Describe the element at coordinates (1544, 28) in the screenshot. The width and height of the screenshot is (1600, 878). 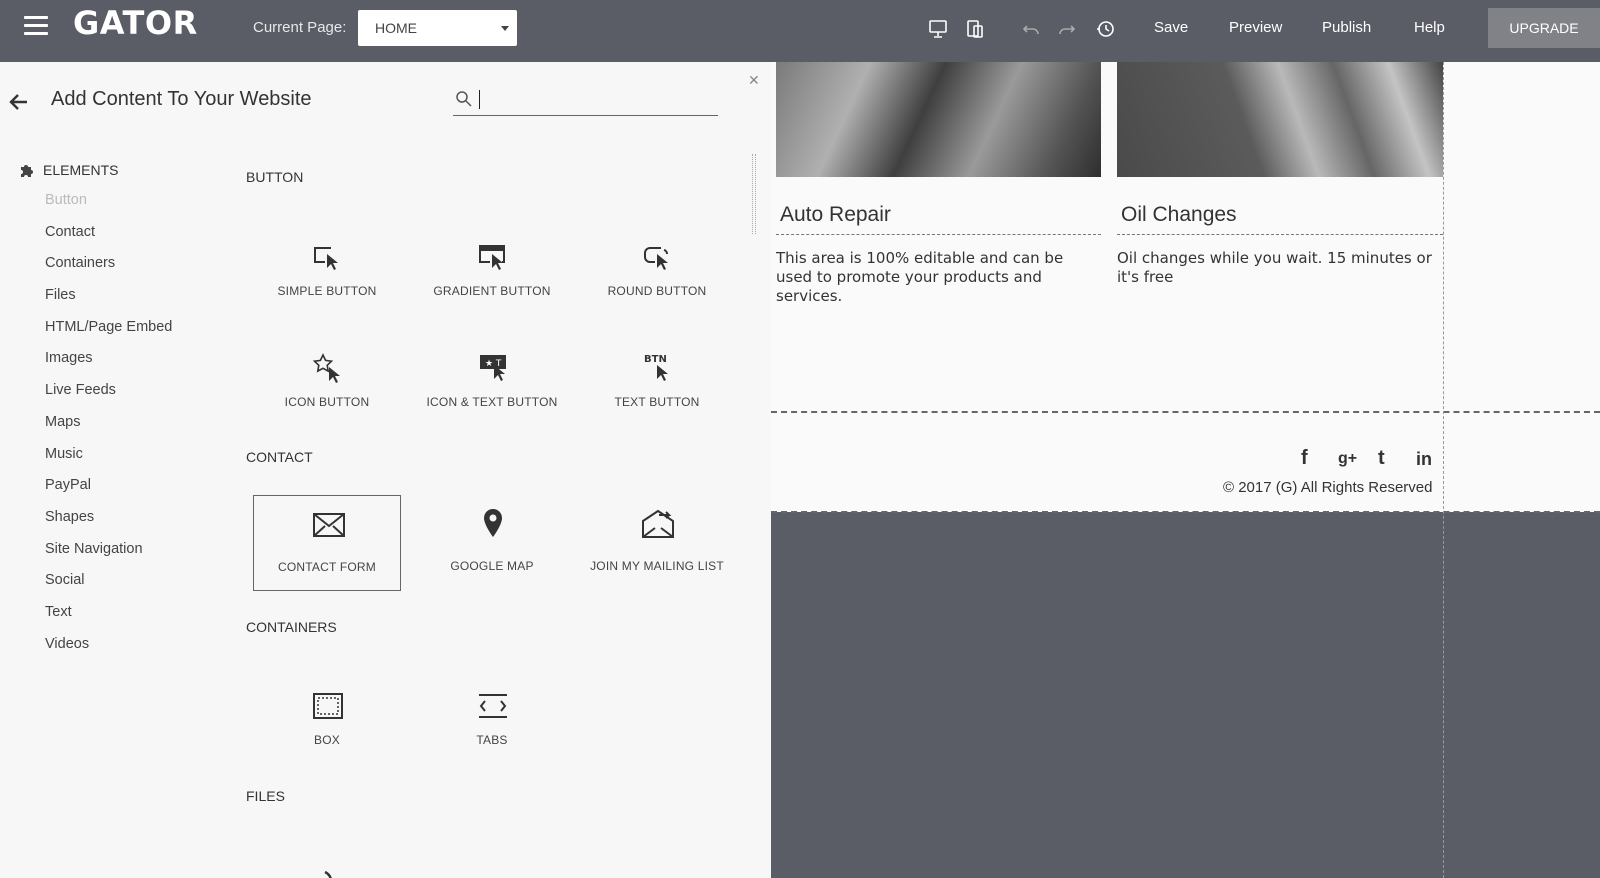
I see `upgrade-button: UPGRADE` at that location.